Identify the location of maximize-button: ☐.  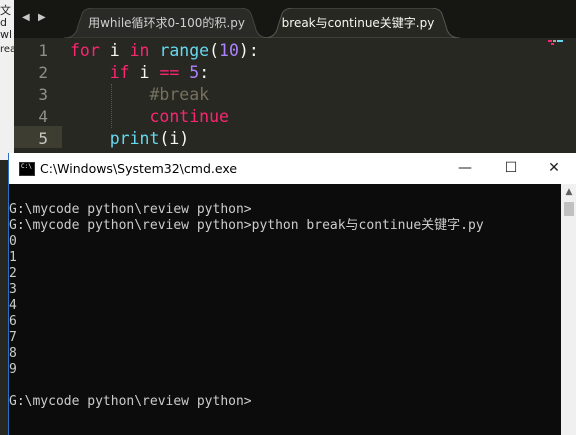
(511, 168).